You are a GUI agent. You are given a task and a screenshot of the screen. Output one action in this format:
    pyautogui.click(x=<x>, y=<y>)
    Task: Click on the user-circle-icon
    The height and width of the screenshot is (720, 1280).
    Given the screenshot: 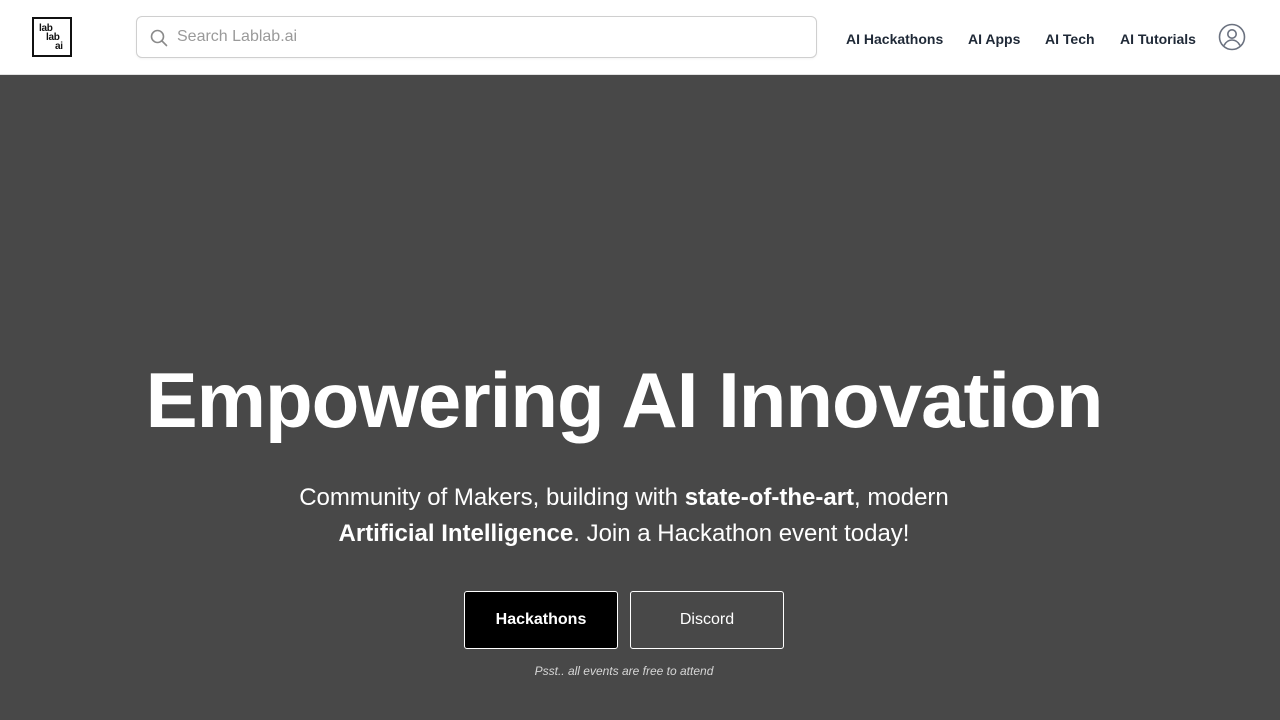 What is the action you would take?
    pyautogui.click(x=1232, y=37)
    